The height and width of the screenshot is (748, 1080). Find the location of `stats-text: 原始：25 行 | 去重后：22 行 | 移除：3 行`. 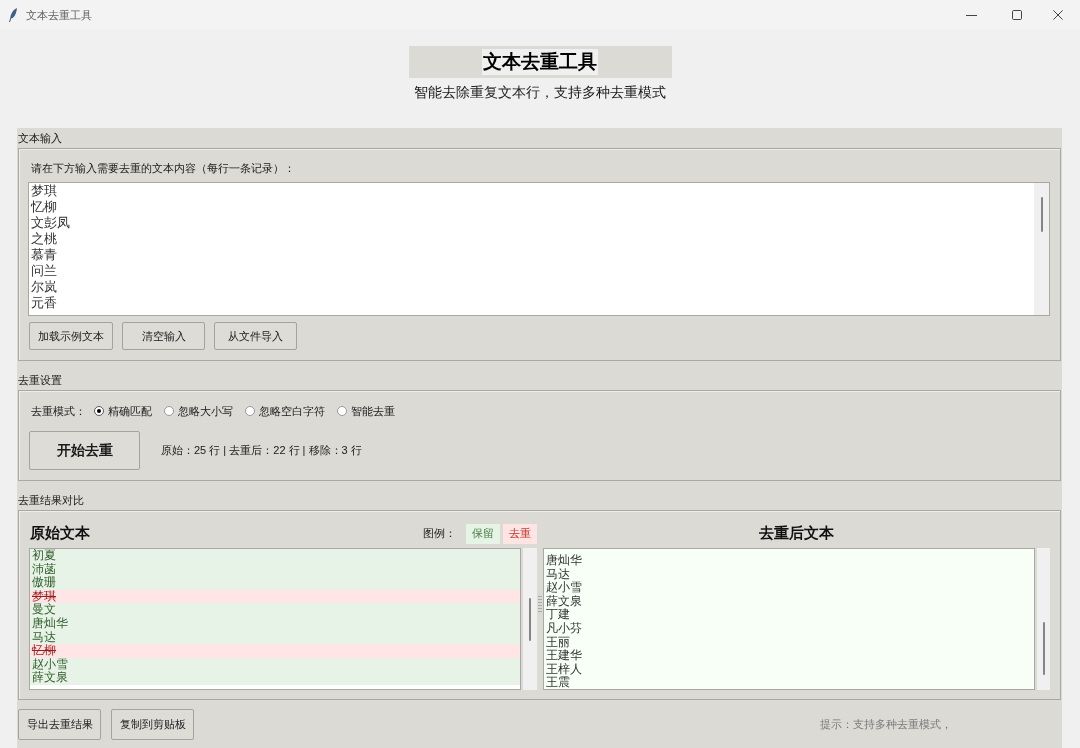

stats-text: 原始：25 行 | 去重后：22 行 | 移除：3 行 is located at coordinates (261, 450).